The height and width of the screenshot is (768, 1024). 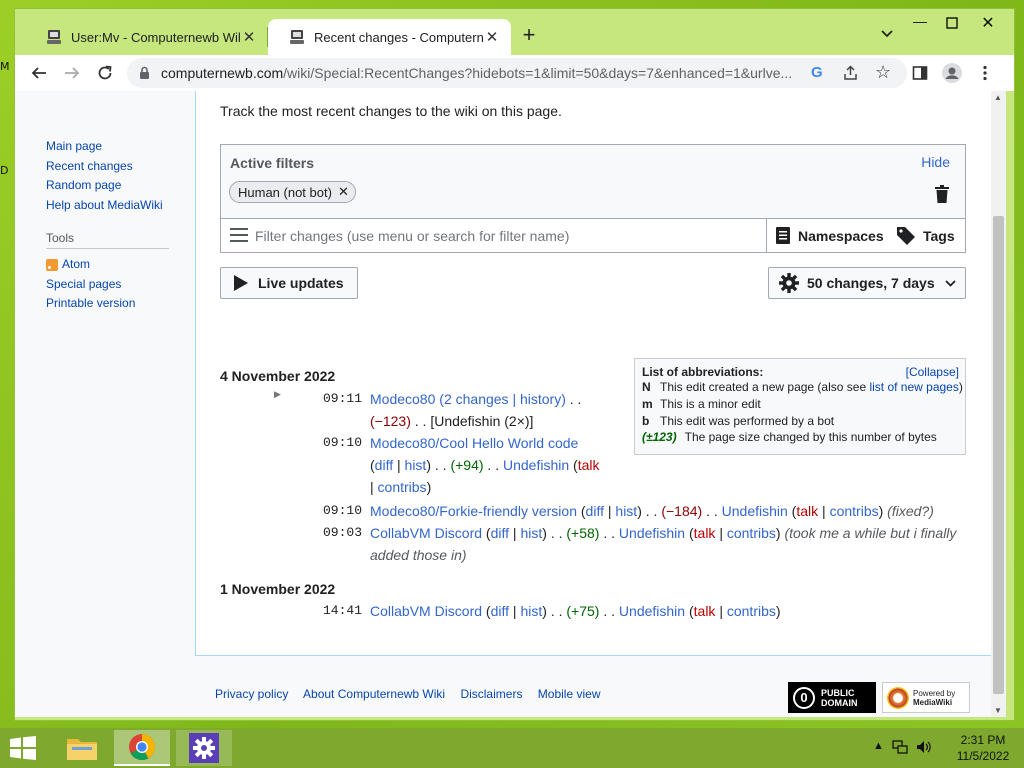 I want to click on pd-line-2: DOMAIN, so click(x=839, y=702).